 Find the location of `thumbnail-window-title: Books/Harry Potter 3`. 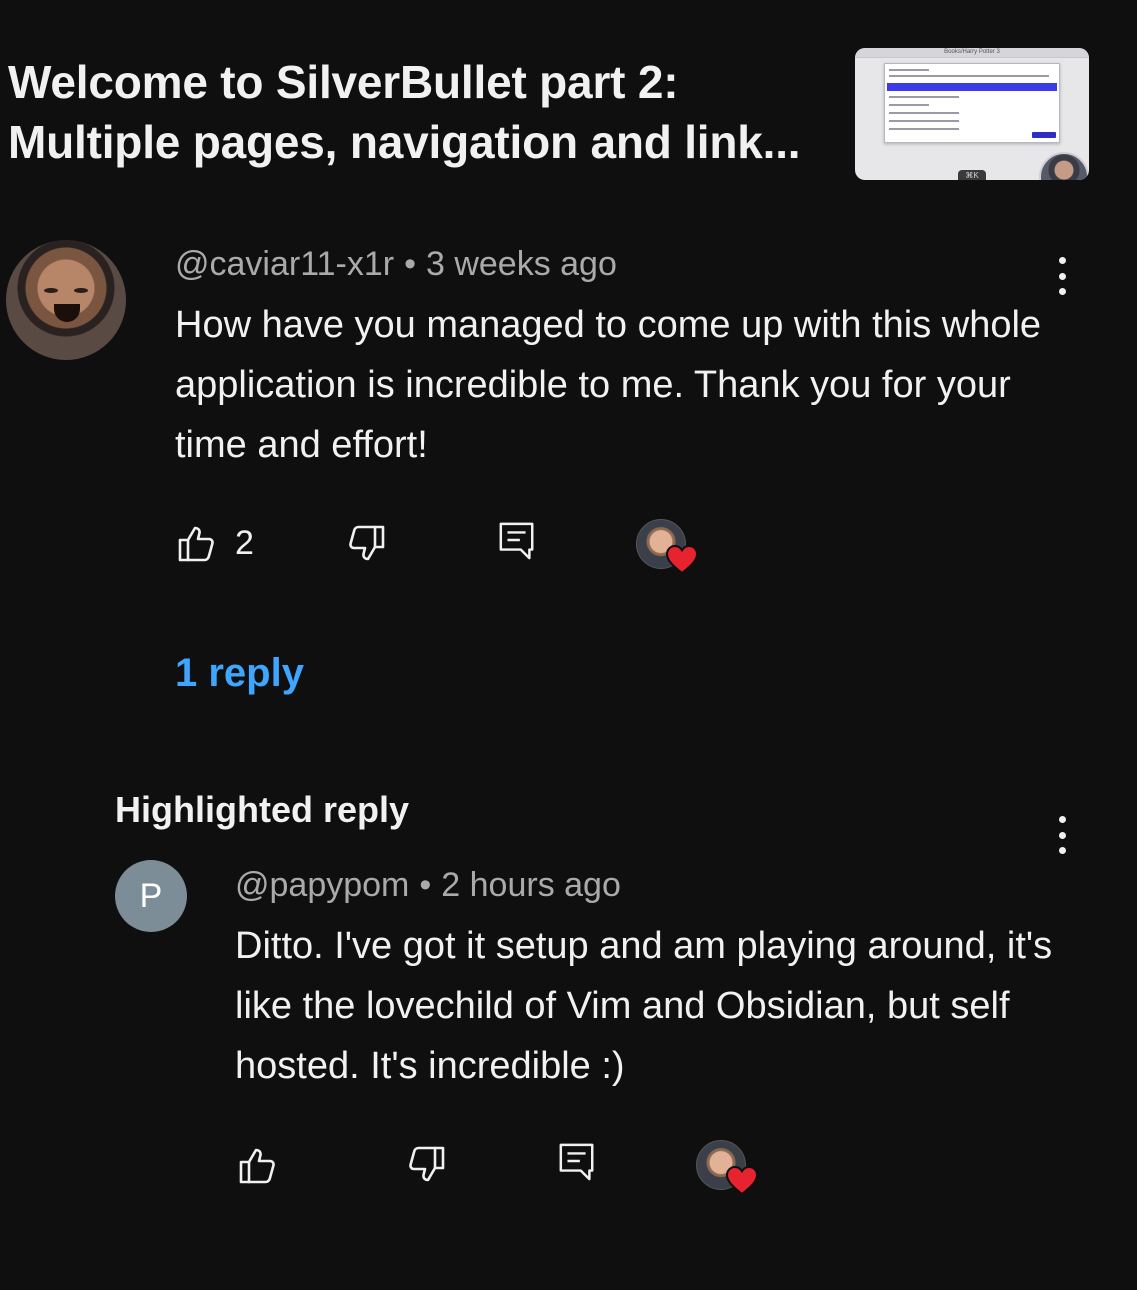

thumbnail-window-title: Books/Harry Potter 3 is located at coordinates (972, 52).